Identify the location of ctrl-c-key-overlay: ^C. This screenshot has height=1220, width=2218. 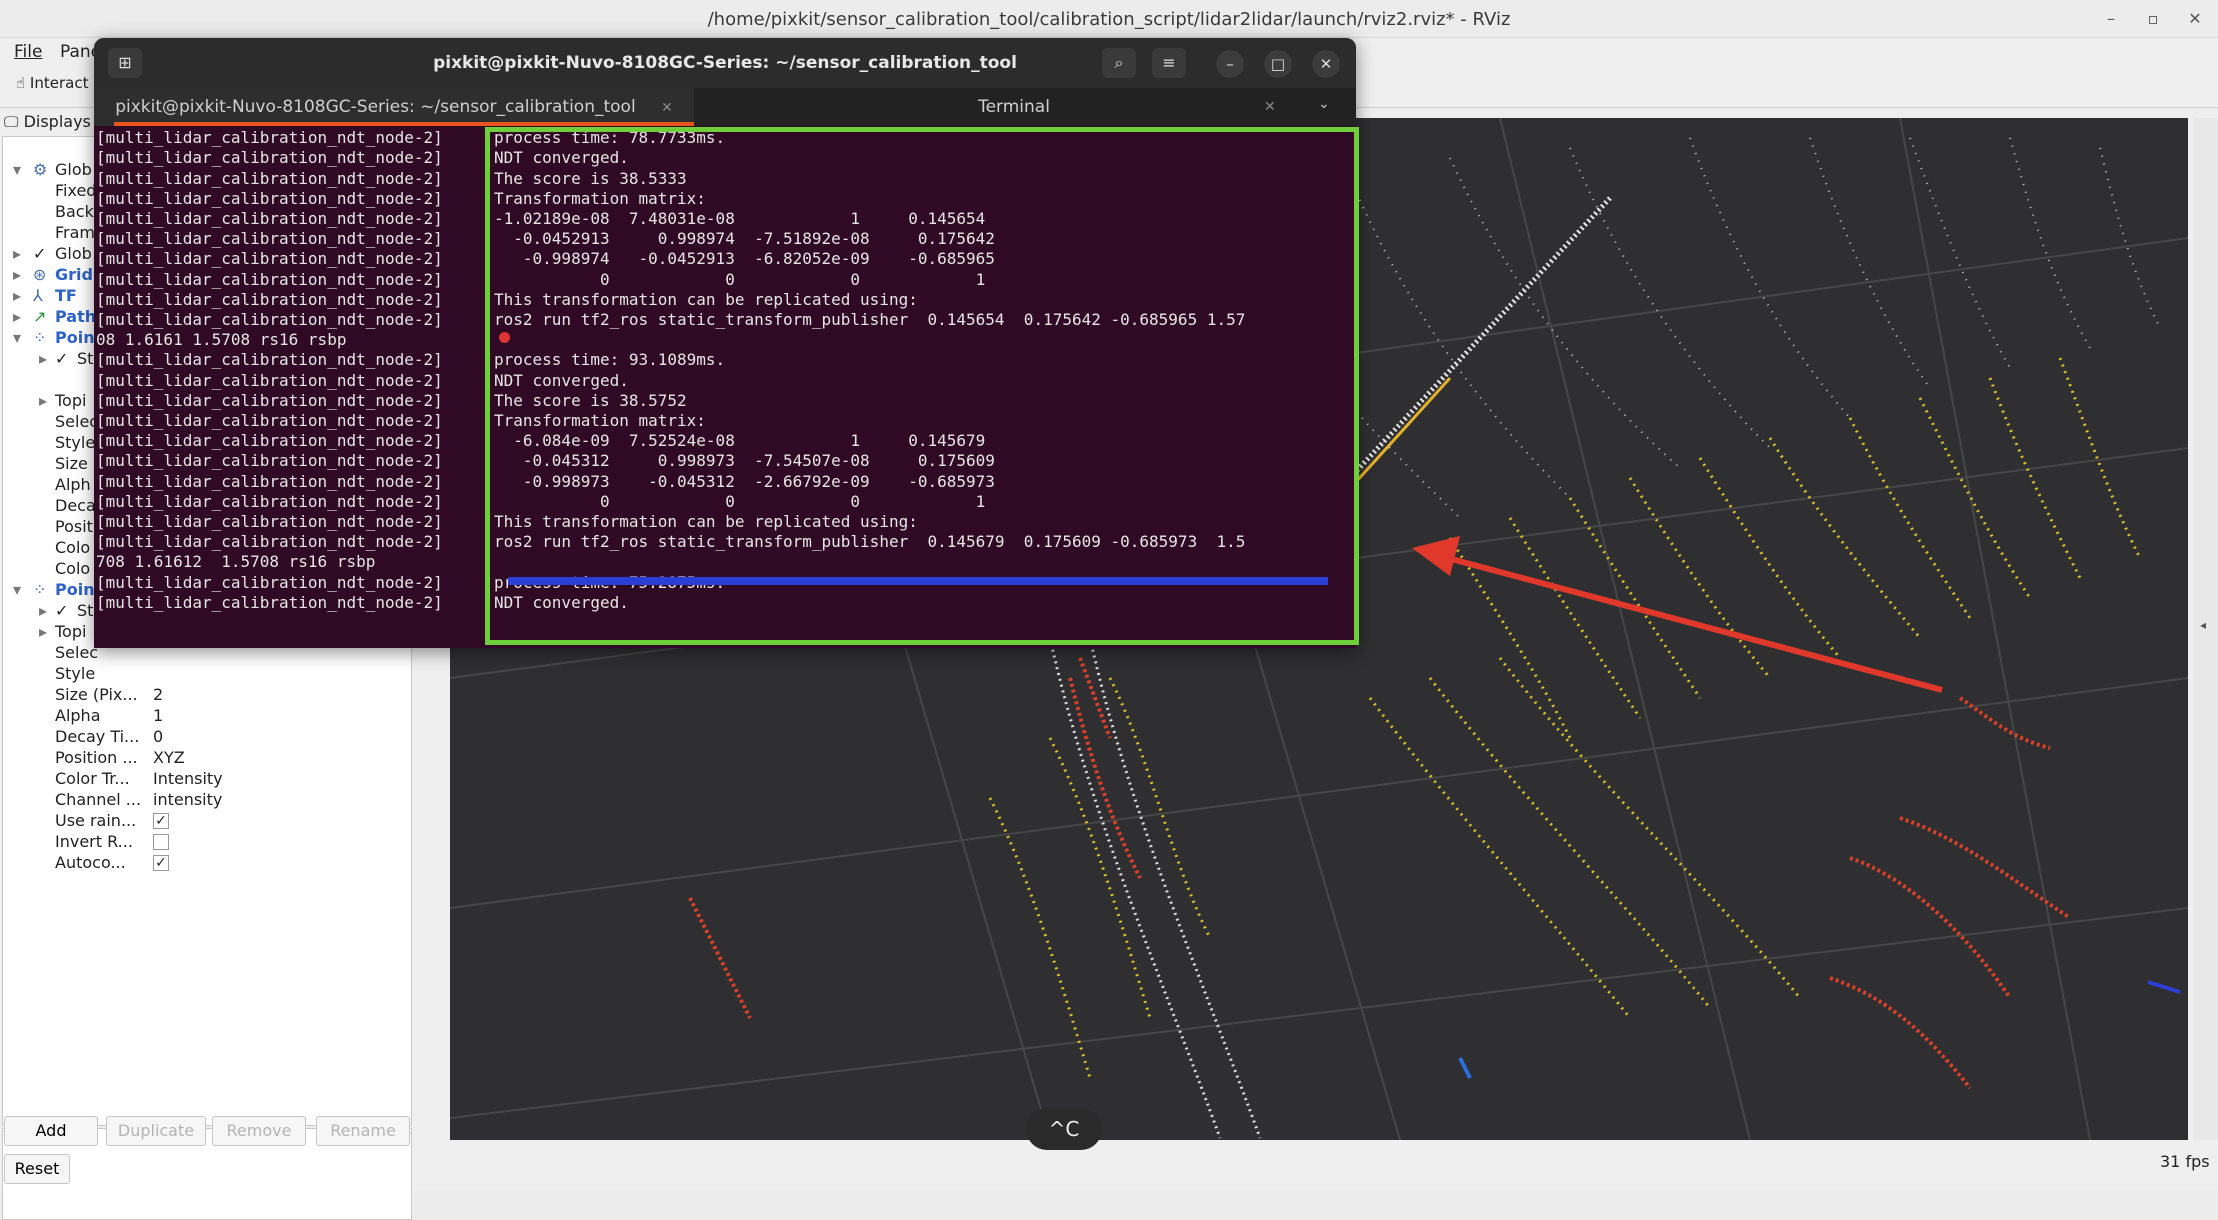
(1064, 1129).